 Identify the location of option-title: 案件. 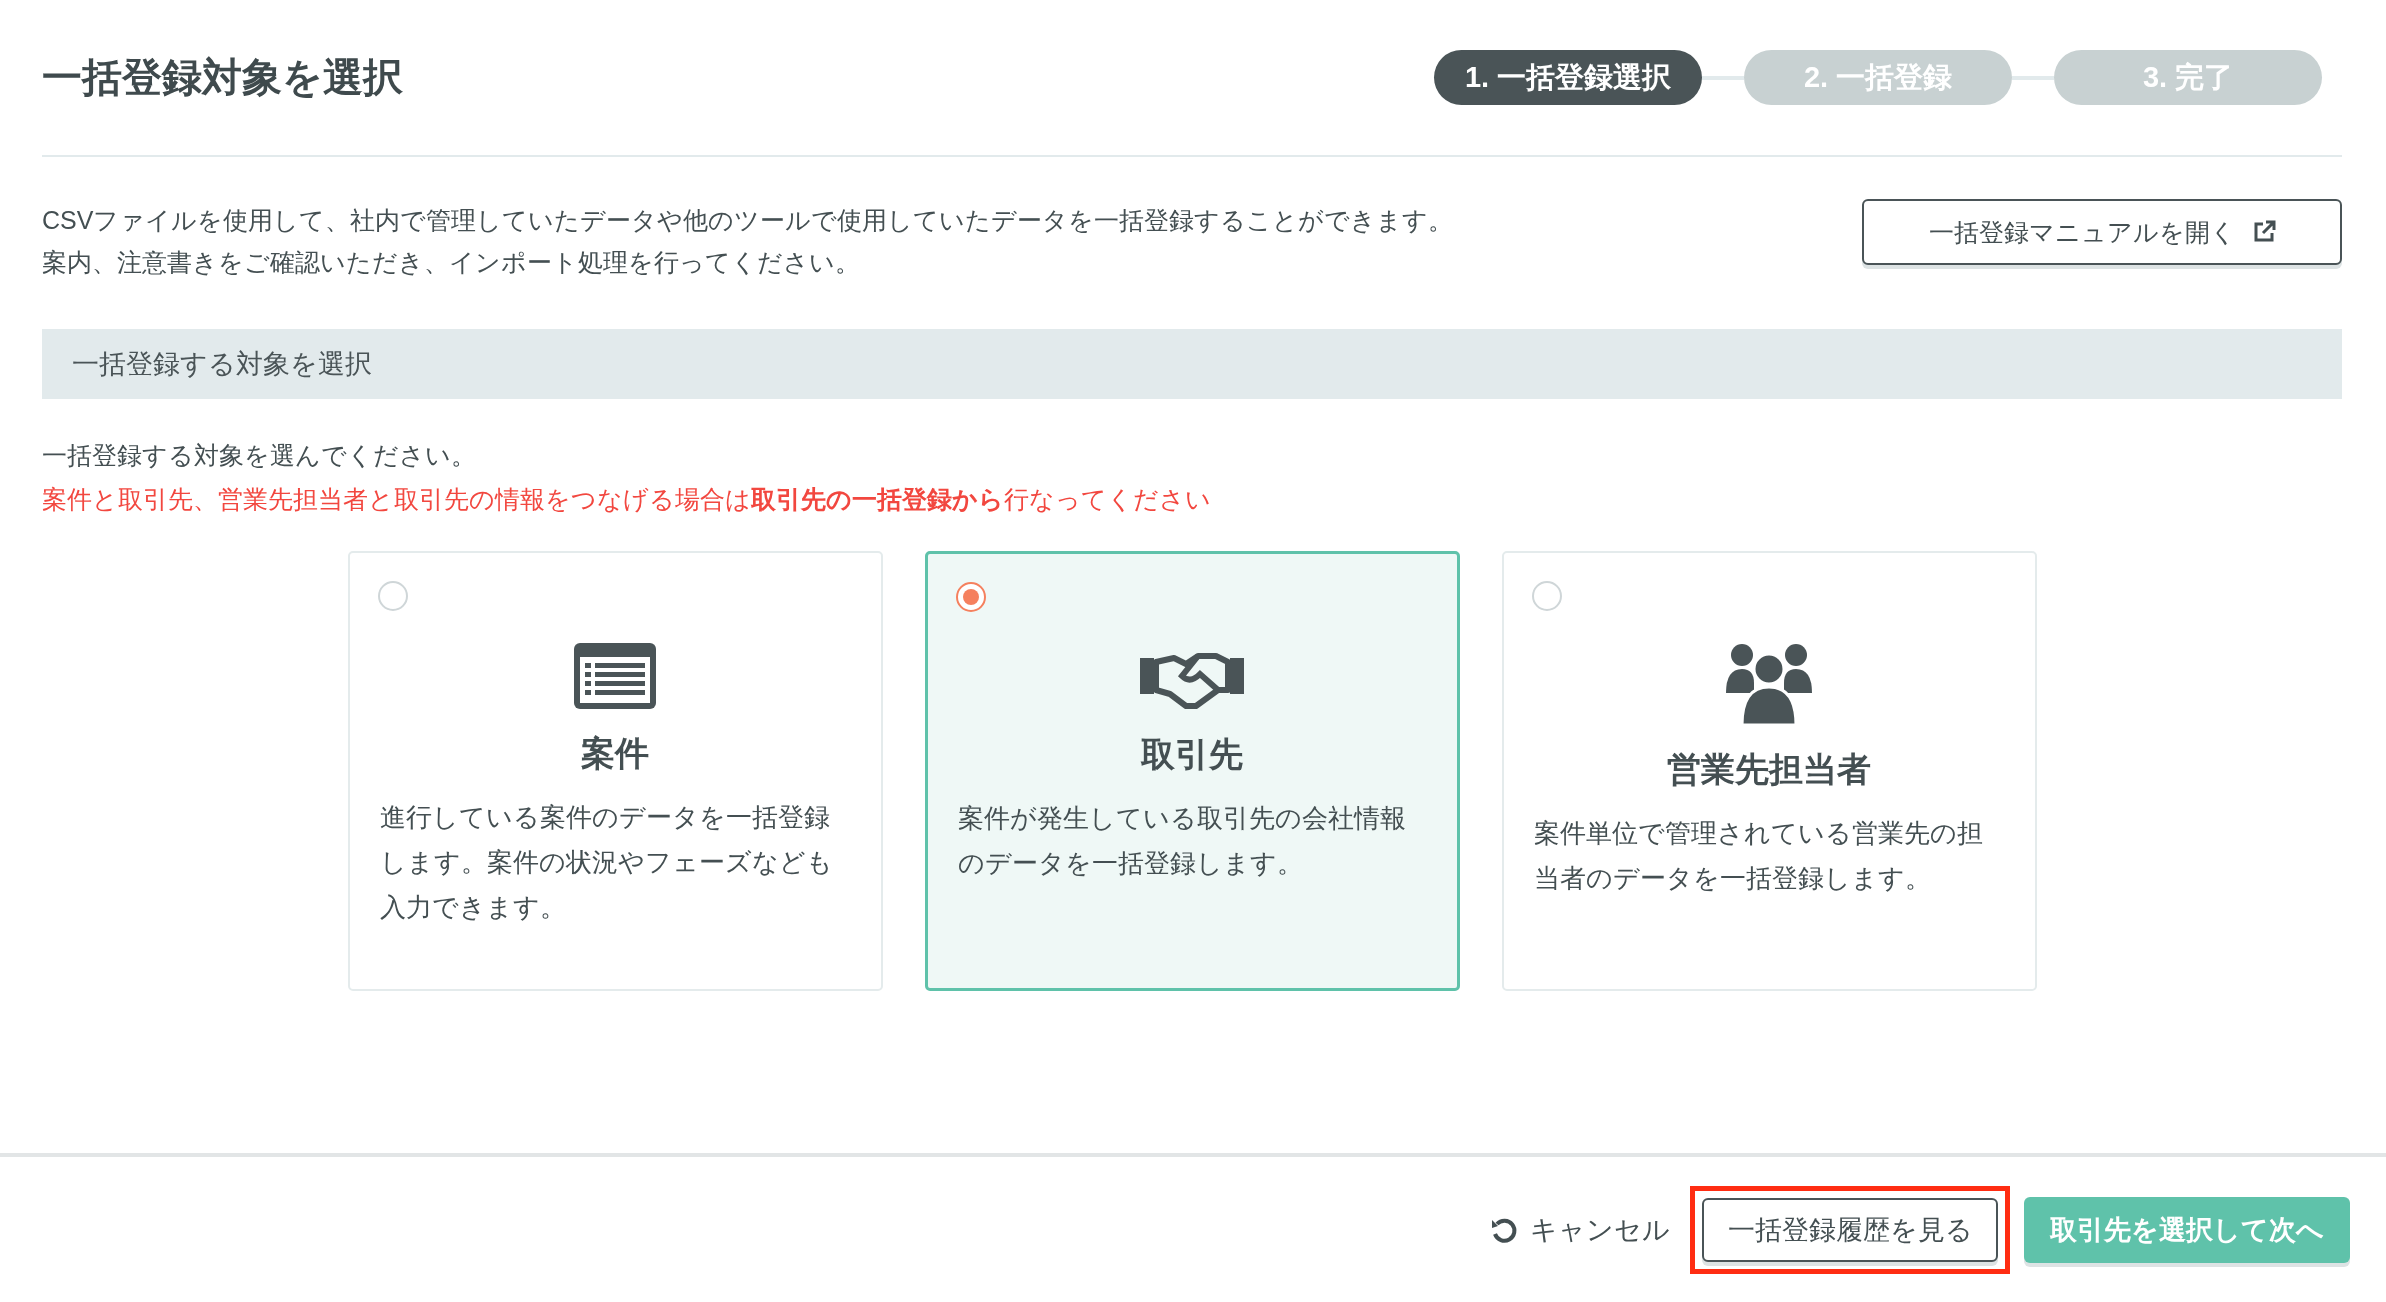
(615, 753).